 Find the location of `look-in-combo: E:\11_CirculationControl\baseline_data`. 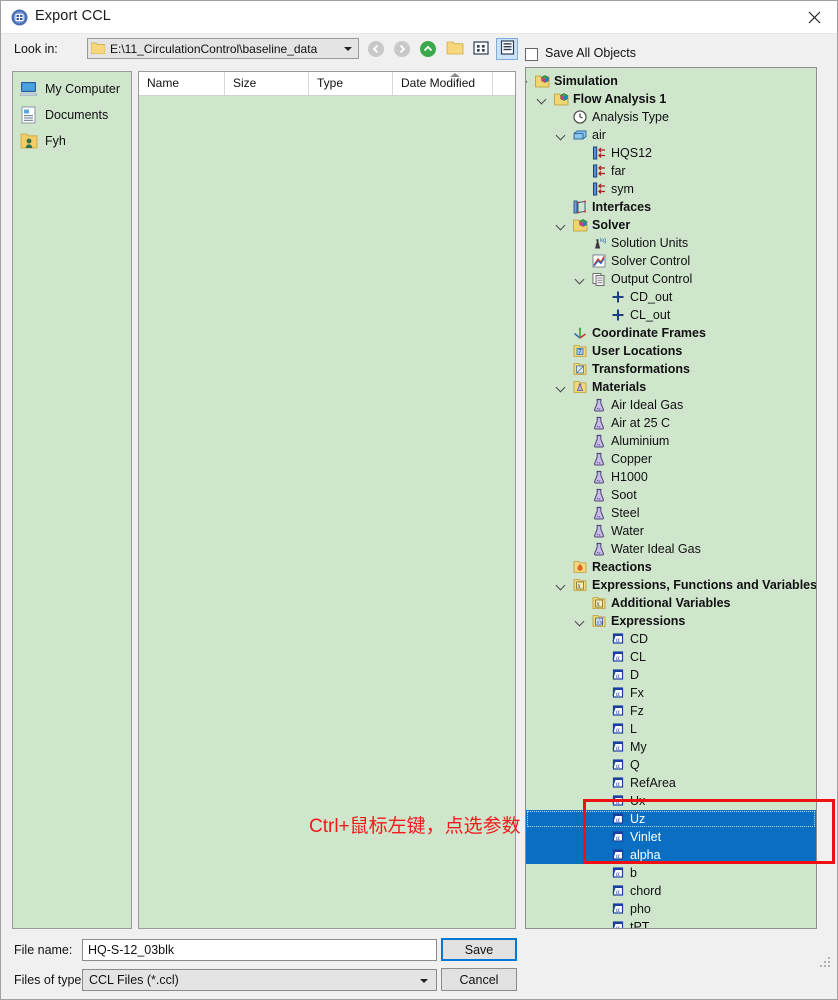

look-in-combo: E:\11_CirculationControl\baseline_data is located at coordinates (223, 48).